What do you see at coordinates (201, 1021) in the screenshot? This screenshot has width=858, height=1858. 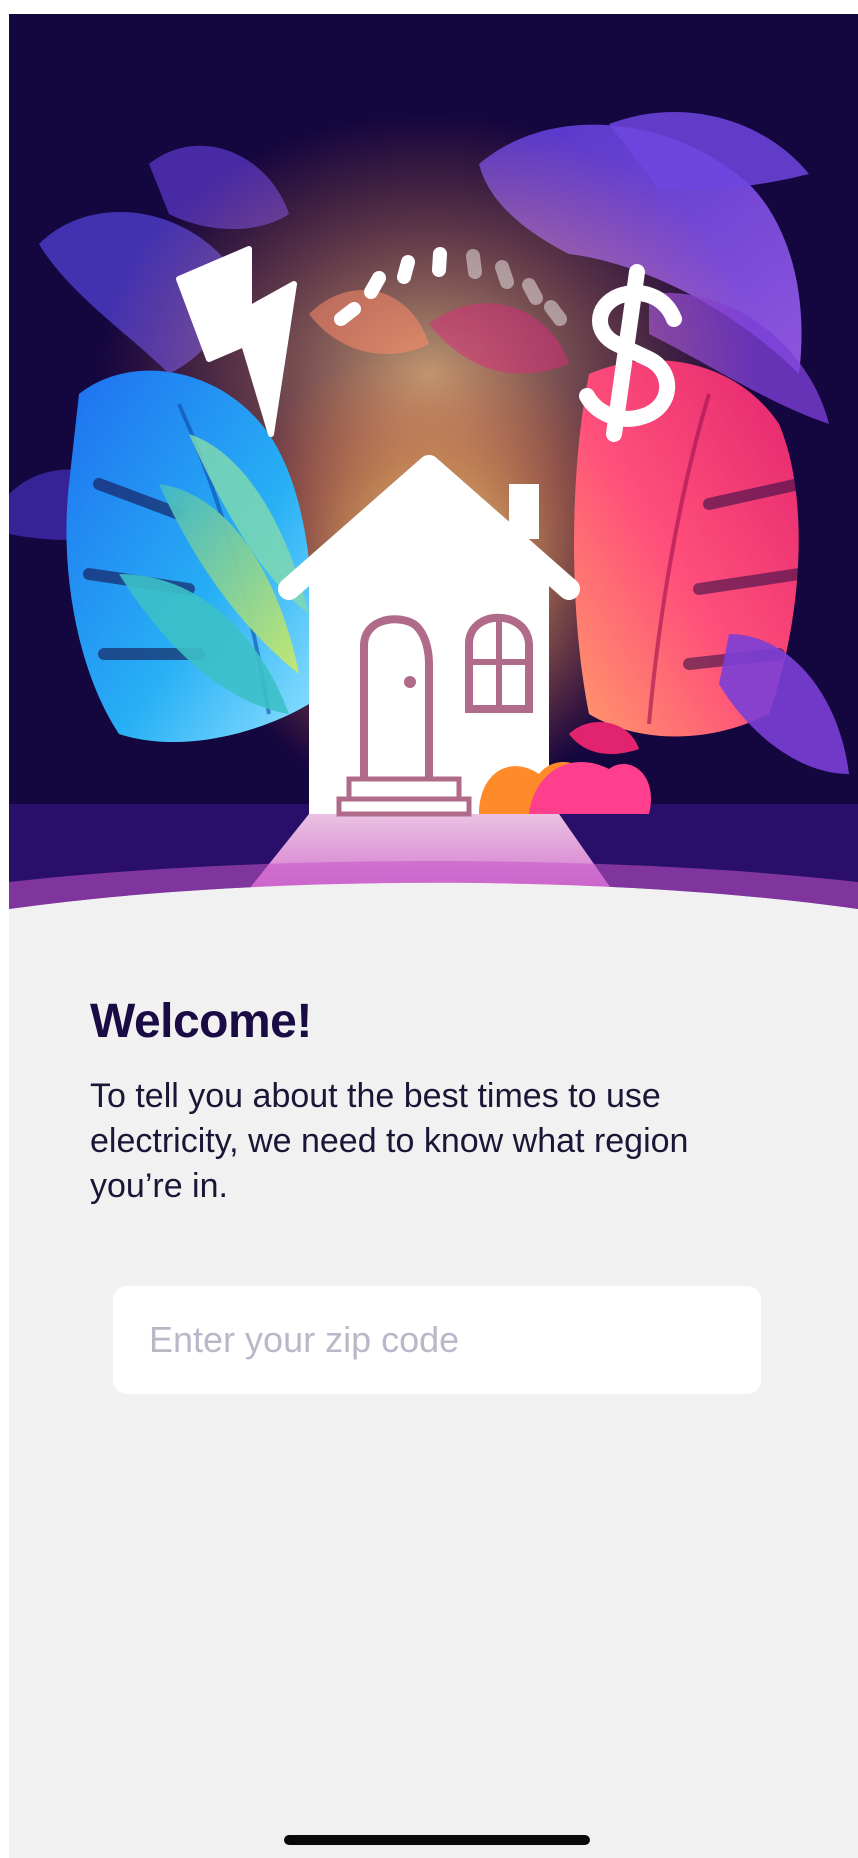 I see `welcome-title: Welcome!` at bounding box center [201, 1021].